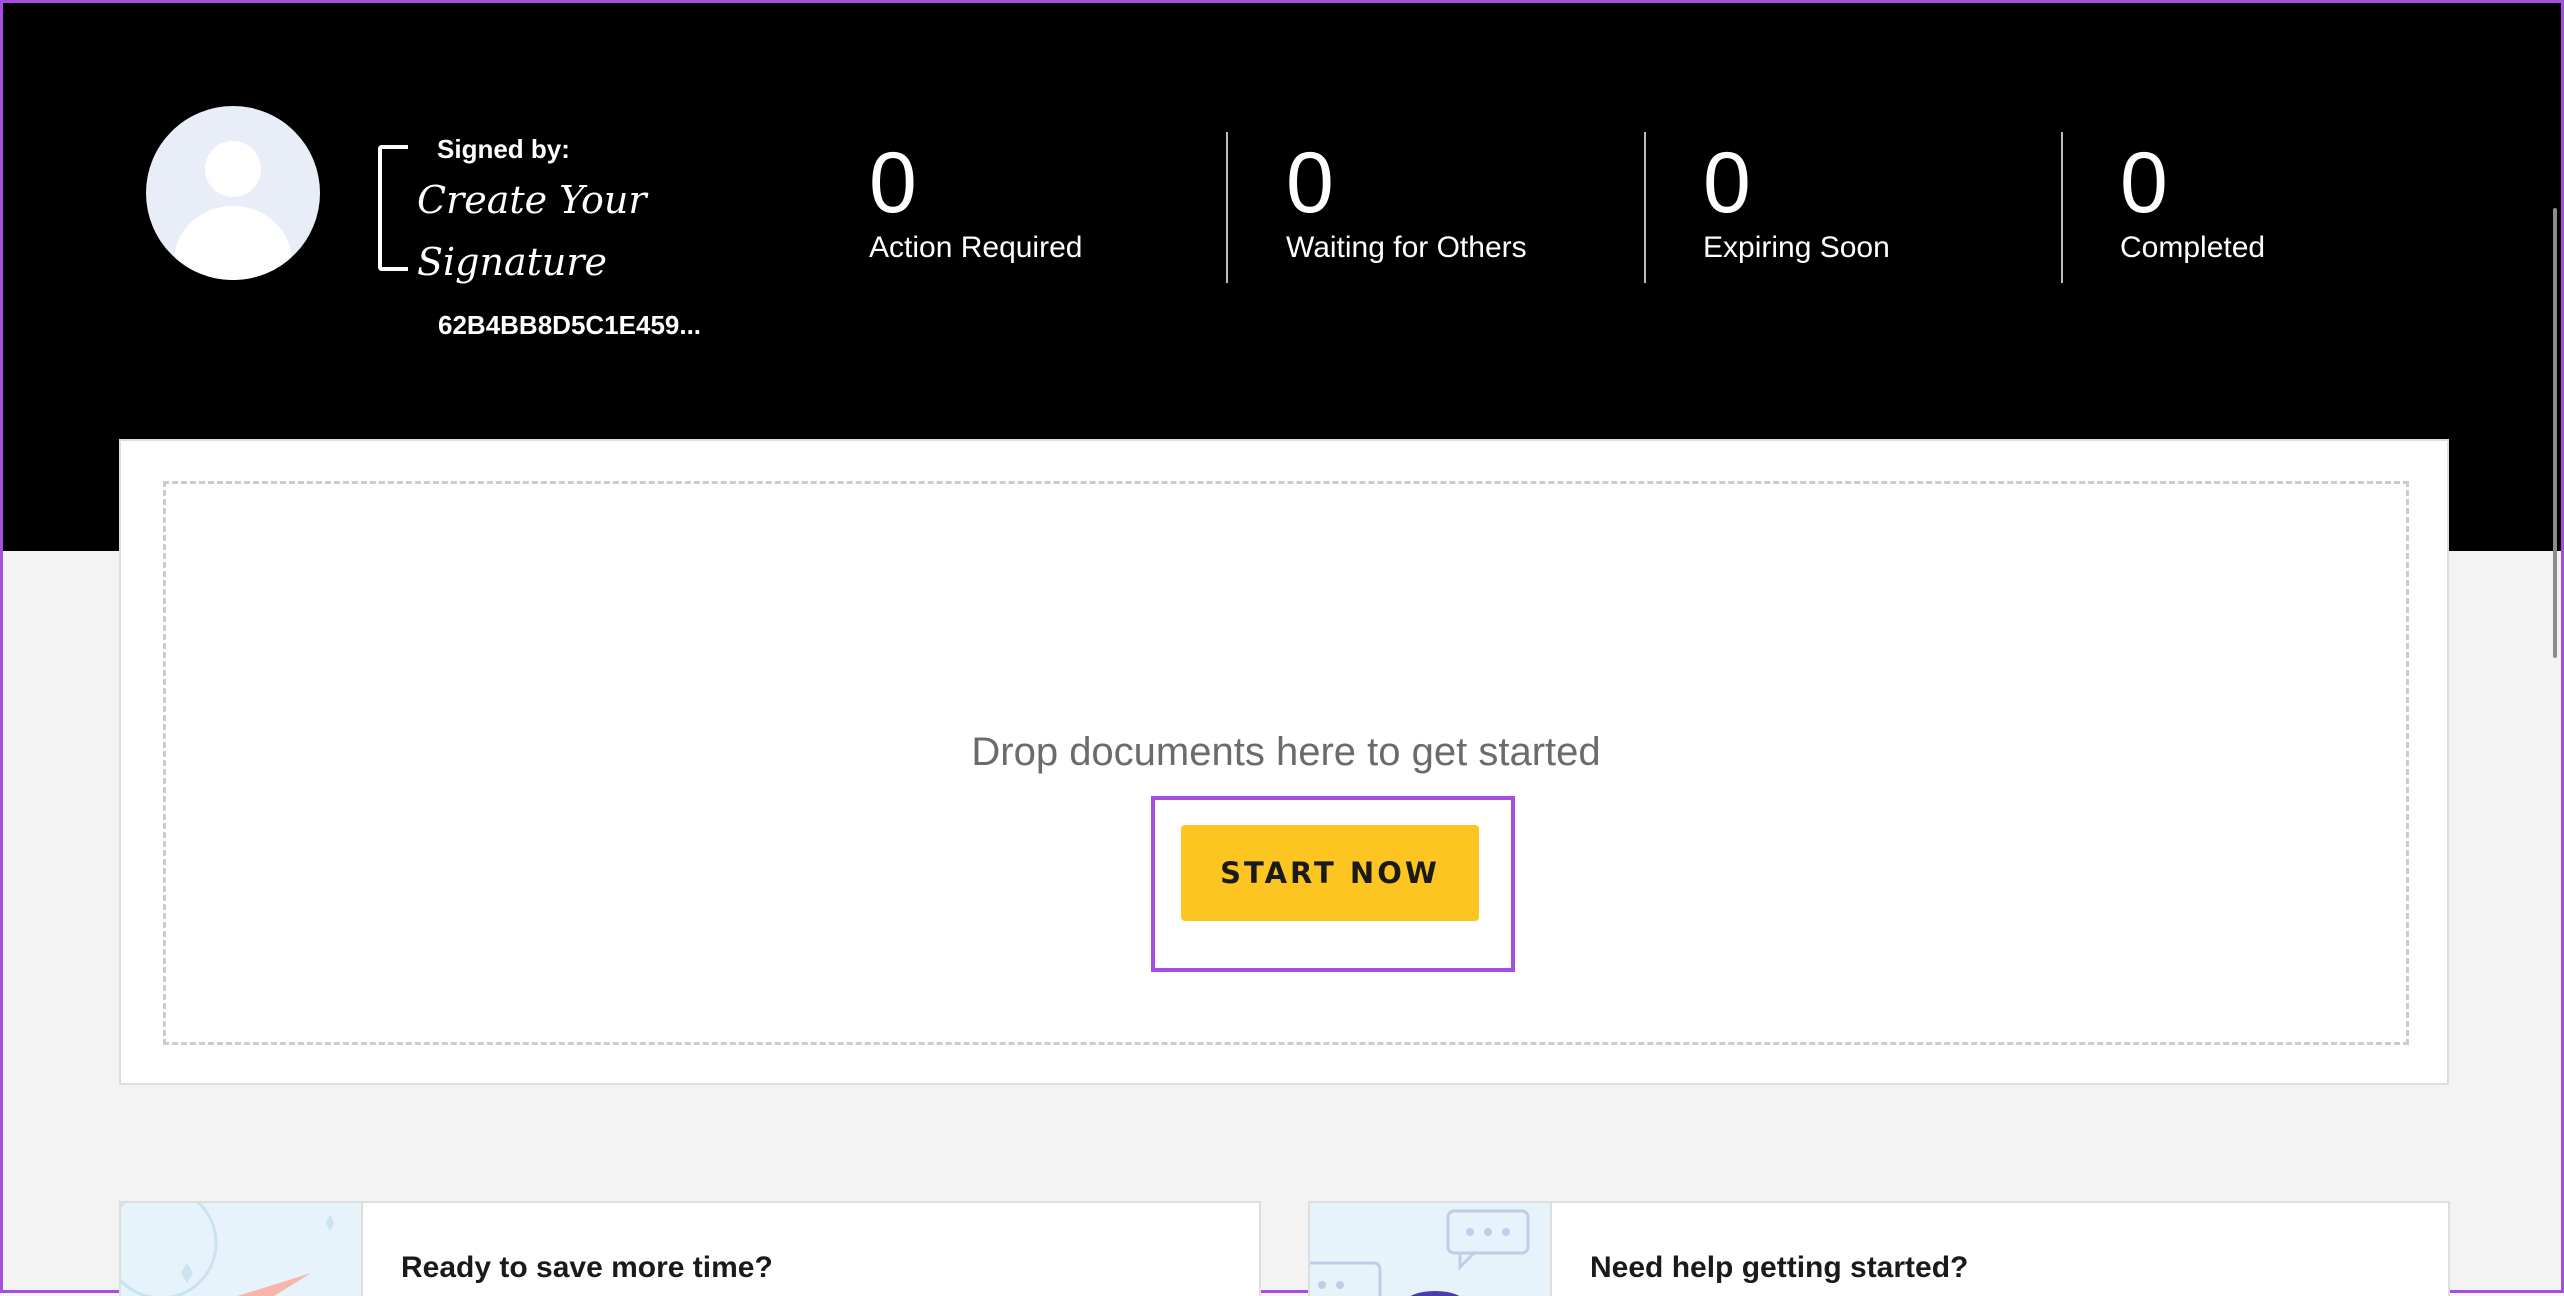  Describe the element at coordinates (1286, 752) in the screenshot. I see `dropzone-text: Drop documents here to get started` at that location.